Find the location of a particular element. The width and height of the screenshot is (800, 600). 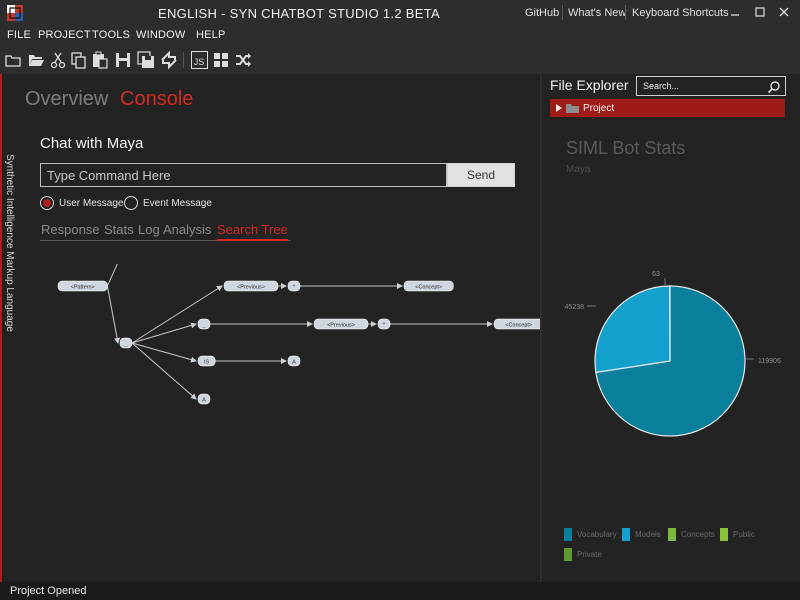

menu-help: HELP is located at coordinates (211, 35).